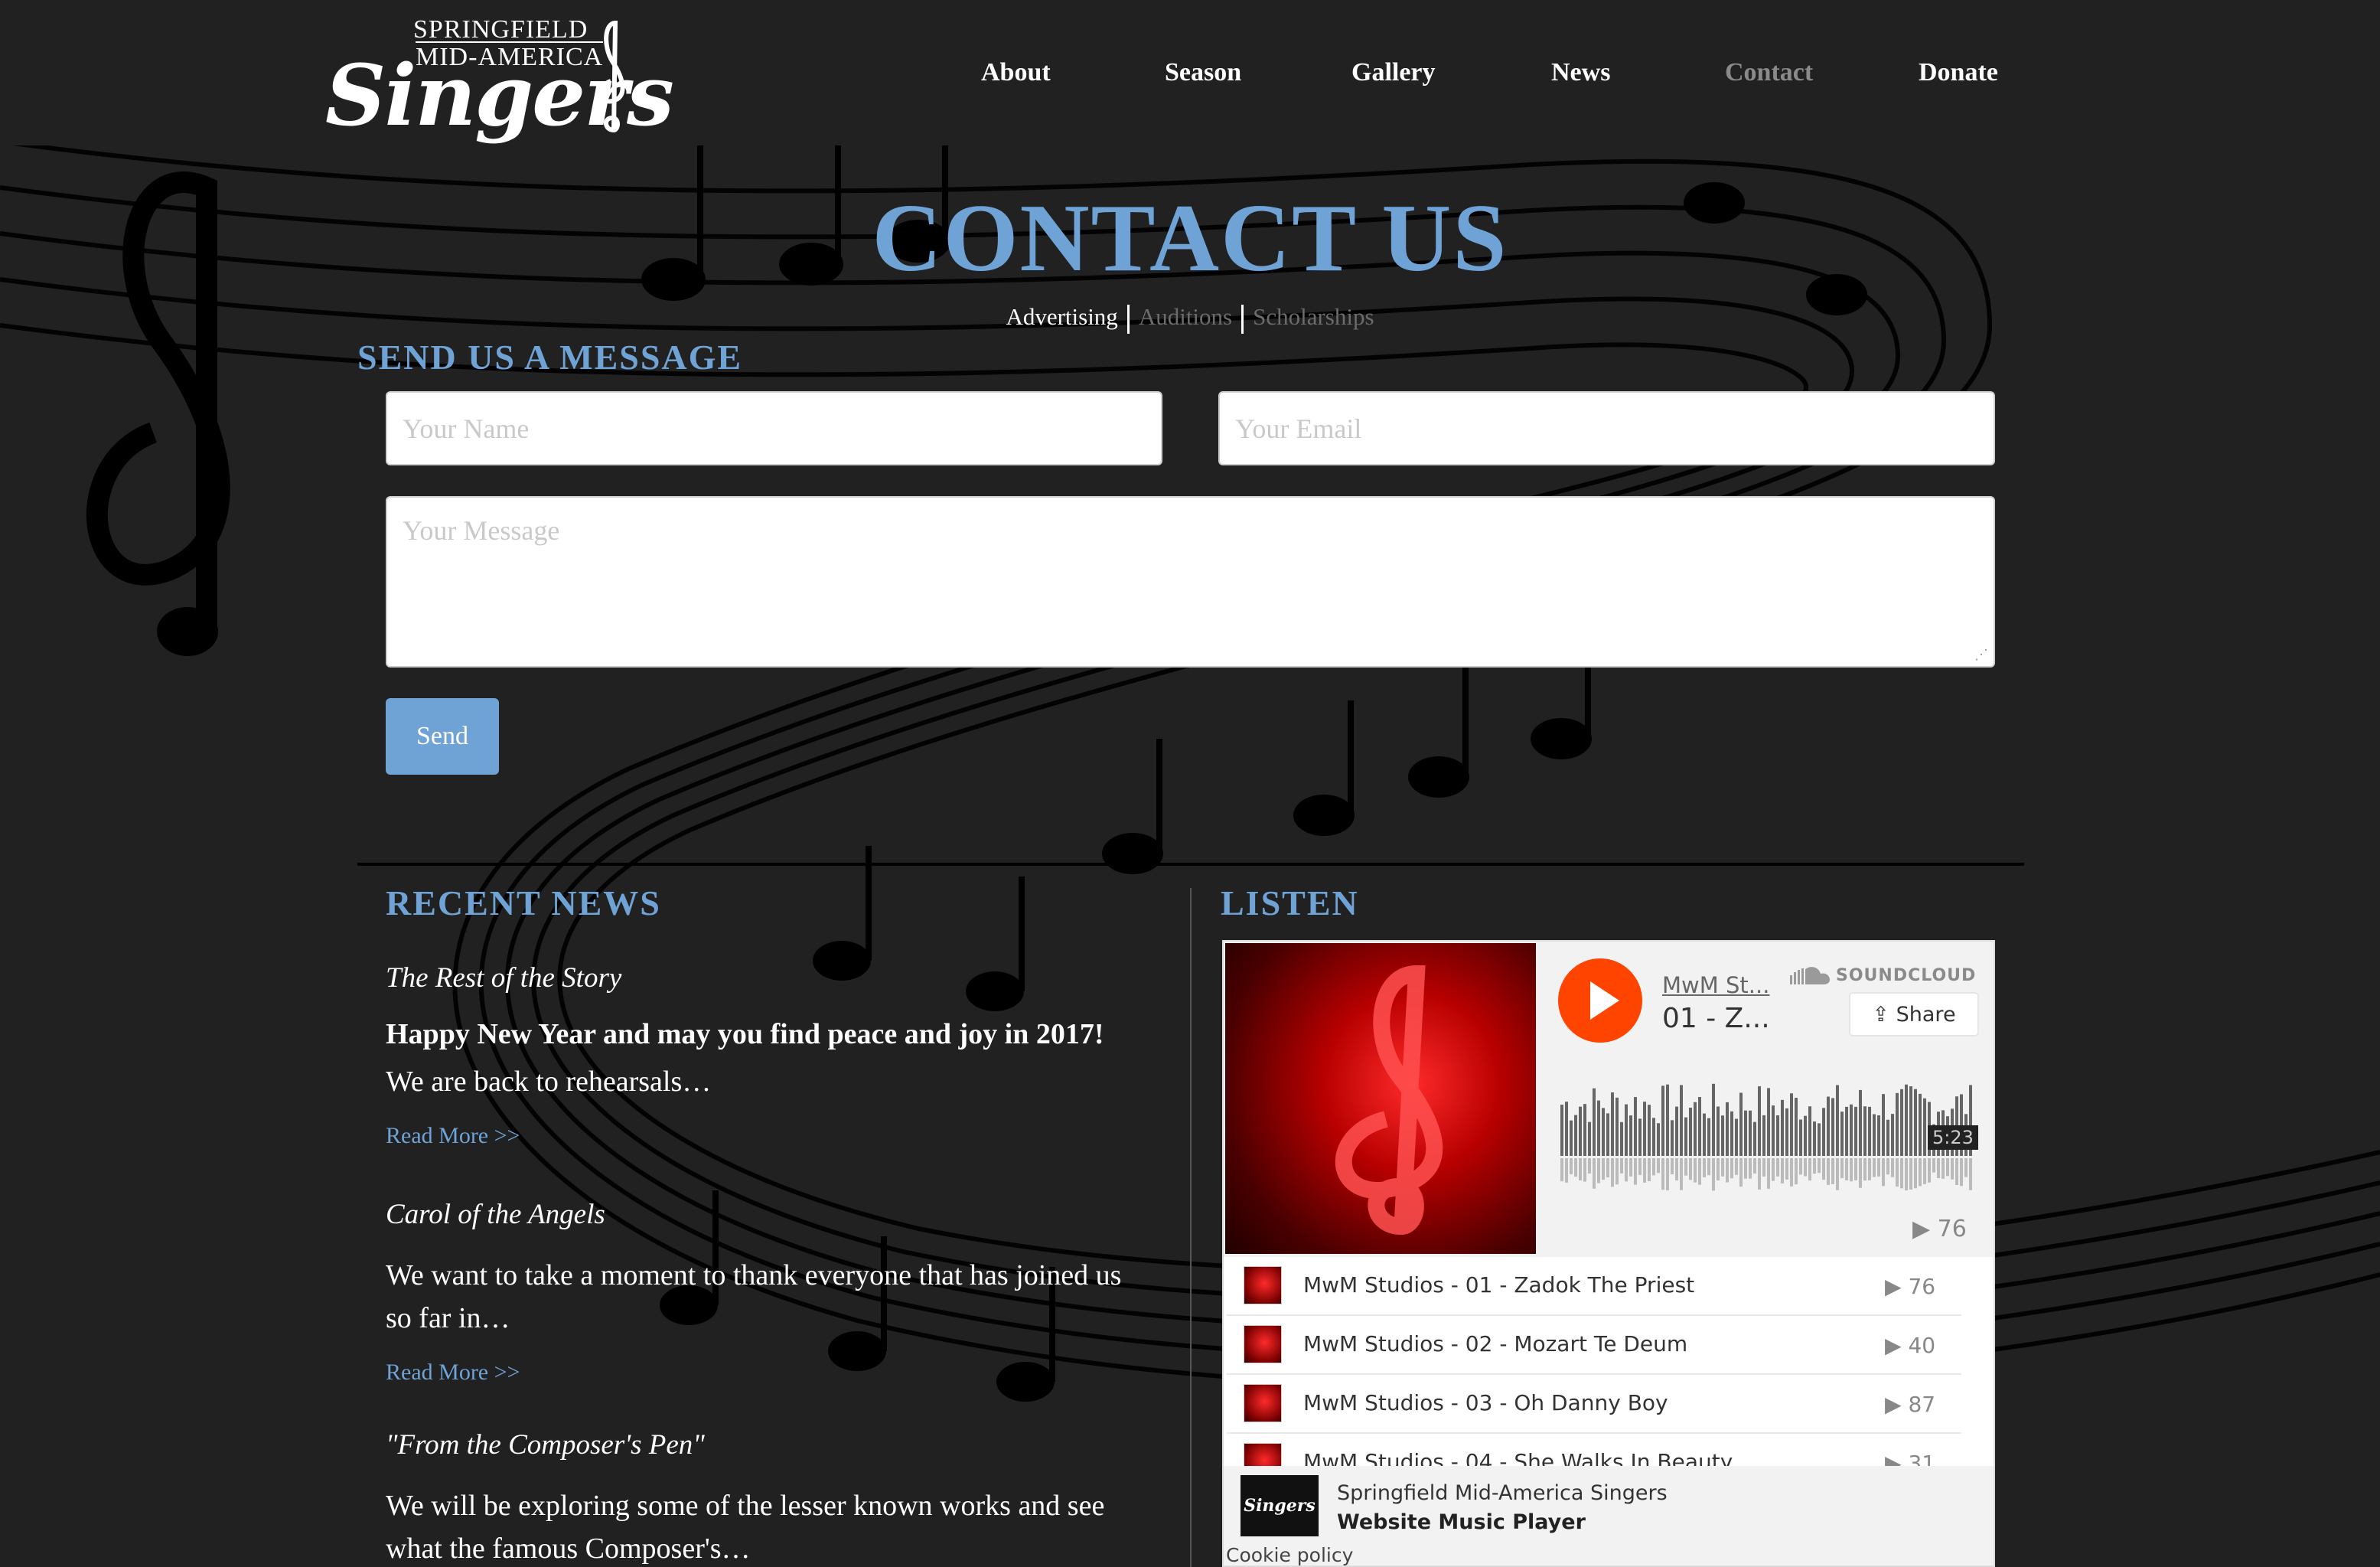  I want to click on email-field, so click(1606, 428).